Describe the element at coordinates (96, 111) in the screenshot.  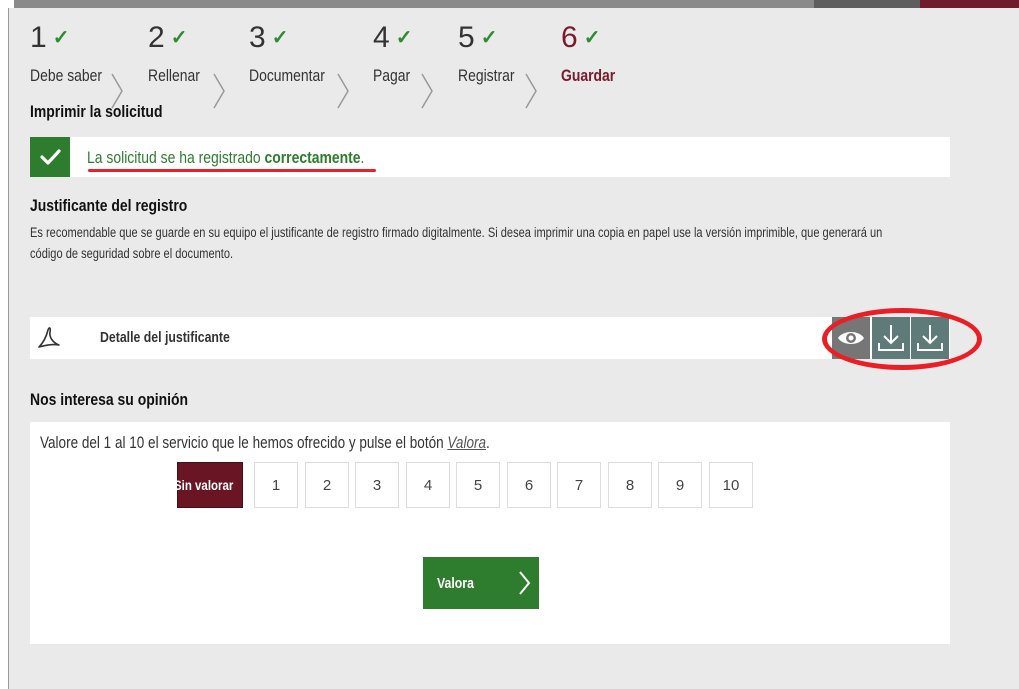
I see `print-section-title: Imprimir la solicitud` at that location.